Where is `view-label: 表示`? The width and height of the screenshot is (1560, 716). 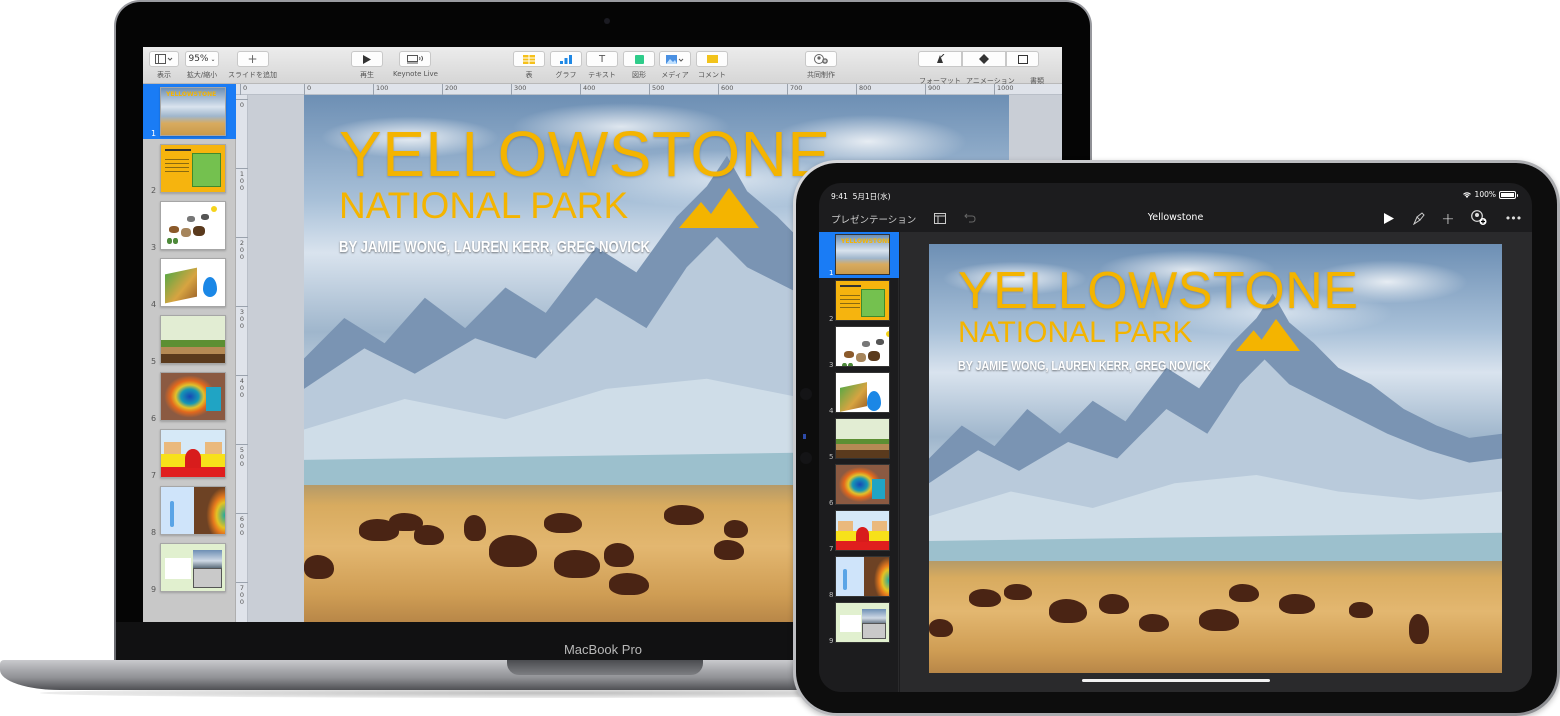 view-label: 表示 is located at coordinates (164, 75).